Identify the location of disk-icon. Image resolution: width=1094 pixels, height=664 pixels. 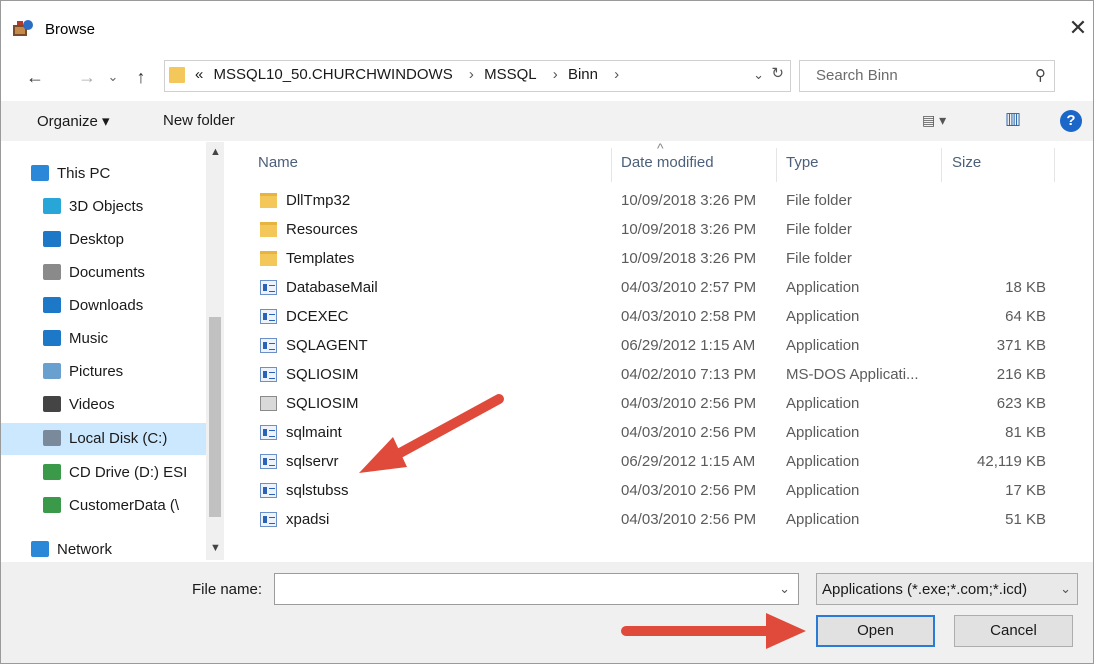
(52, 438).